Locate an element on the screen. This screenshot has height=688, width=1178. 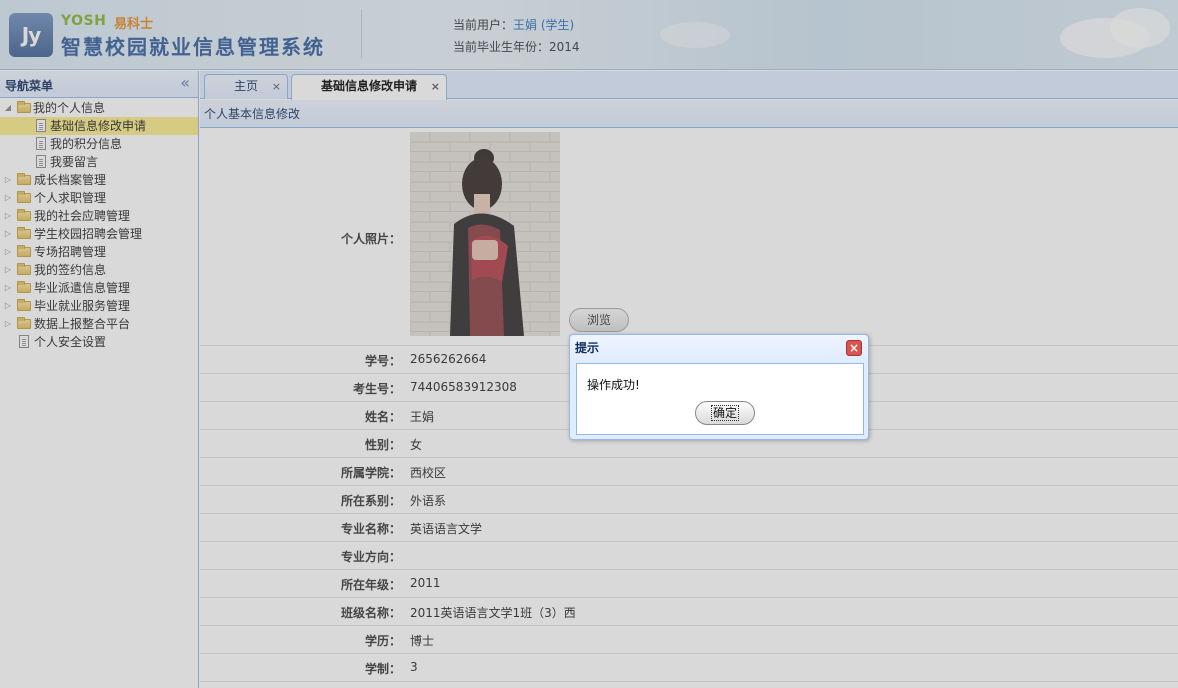
message-dialog: 提示 × 操作成功! 确定 is located at coordinates (719, 387).